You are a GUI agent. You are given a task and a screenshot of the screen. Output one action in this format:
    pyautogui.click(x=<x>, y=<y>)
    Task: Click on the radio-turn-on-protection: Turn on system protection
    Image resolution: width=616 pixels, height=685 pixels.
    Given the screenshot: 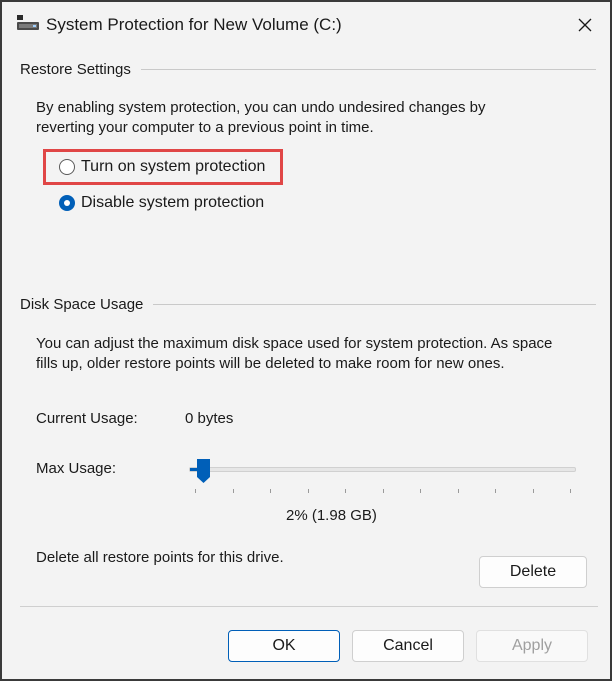 What is the action you would take?
    pyautogui.click(x=162, y=167)
    